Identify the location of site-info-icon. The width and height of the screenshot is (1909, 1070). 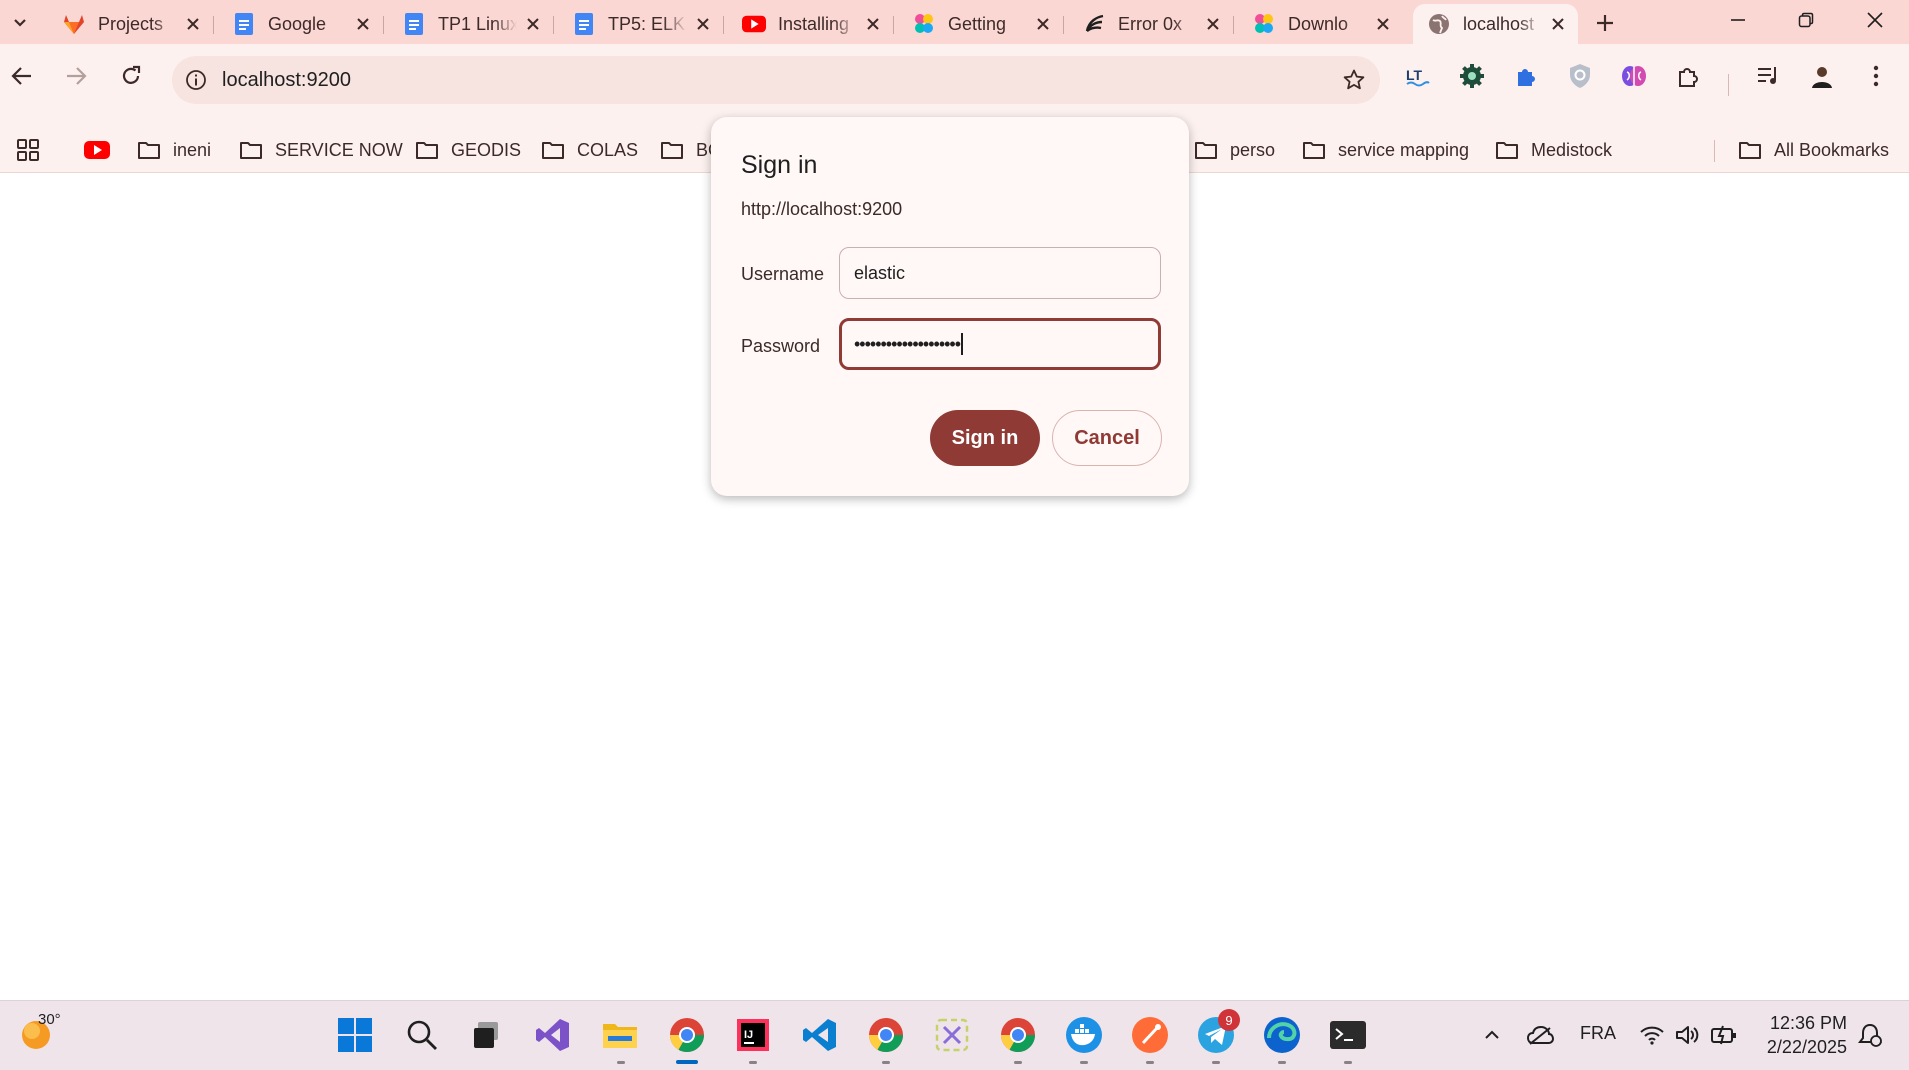
(196, 80).